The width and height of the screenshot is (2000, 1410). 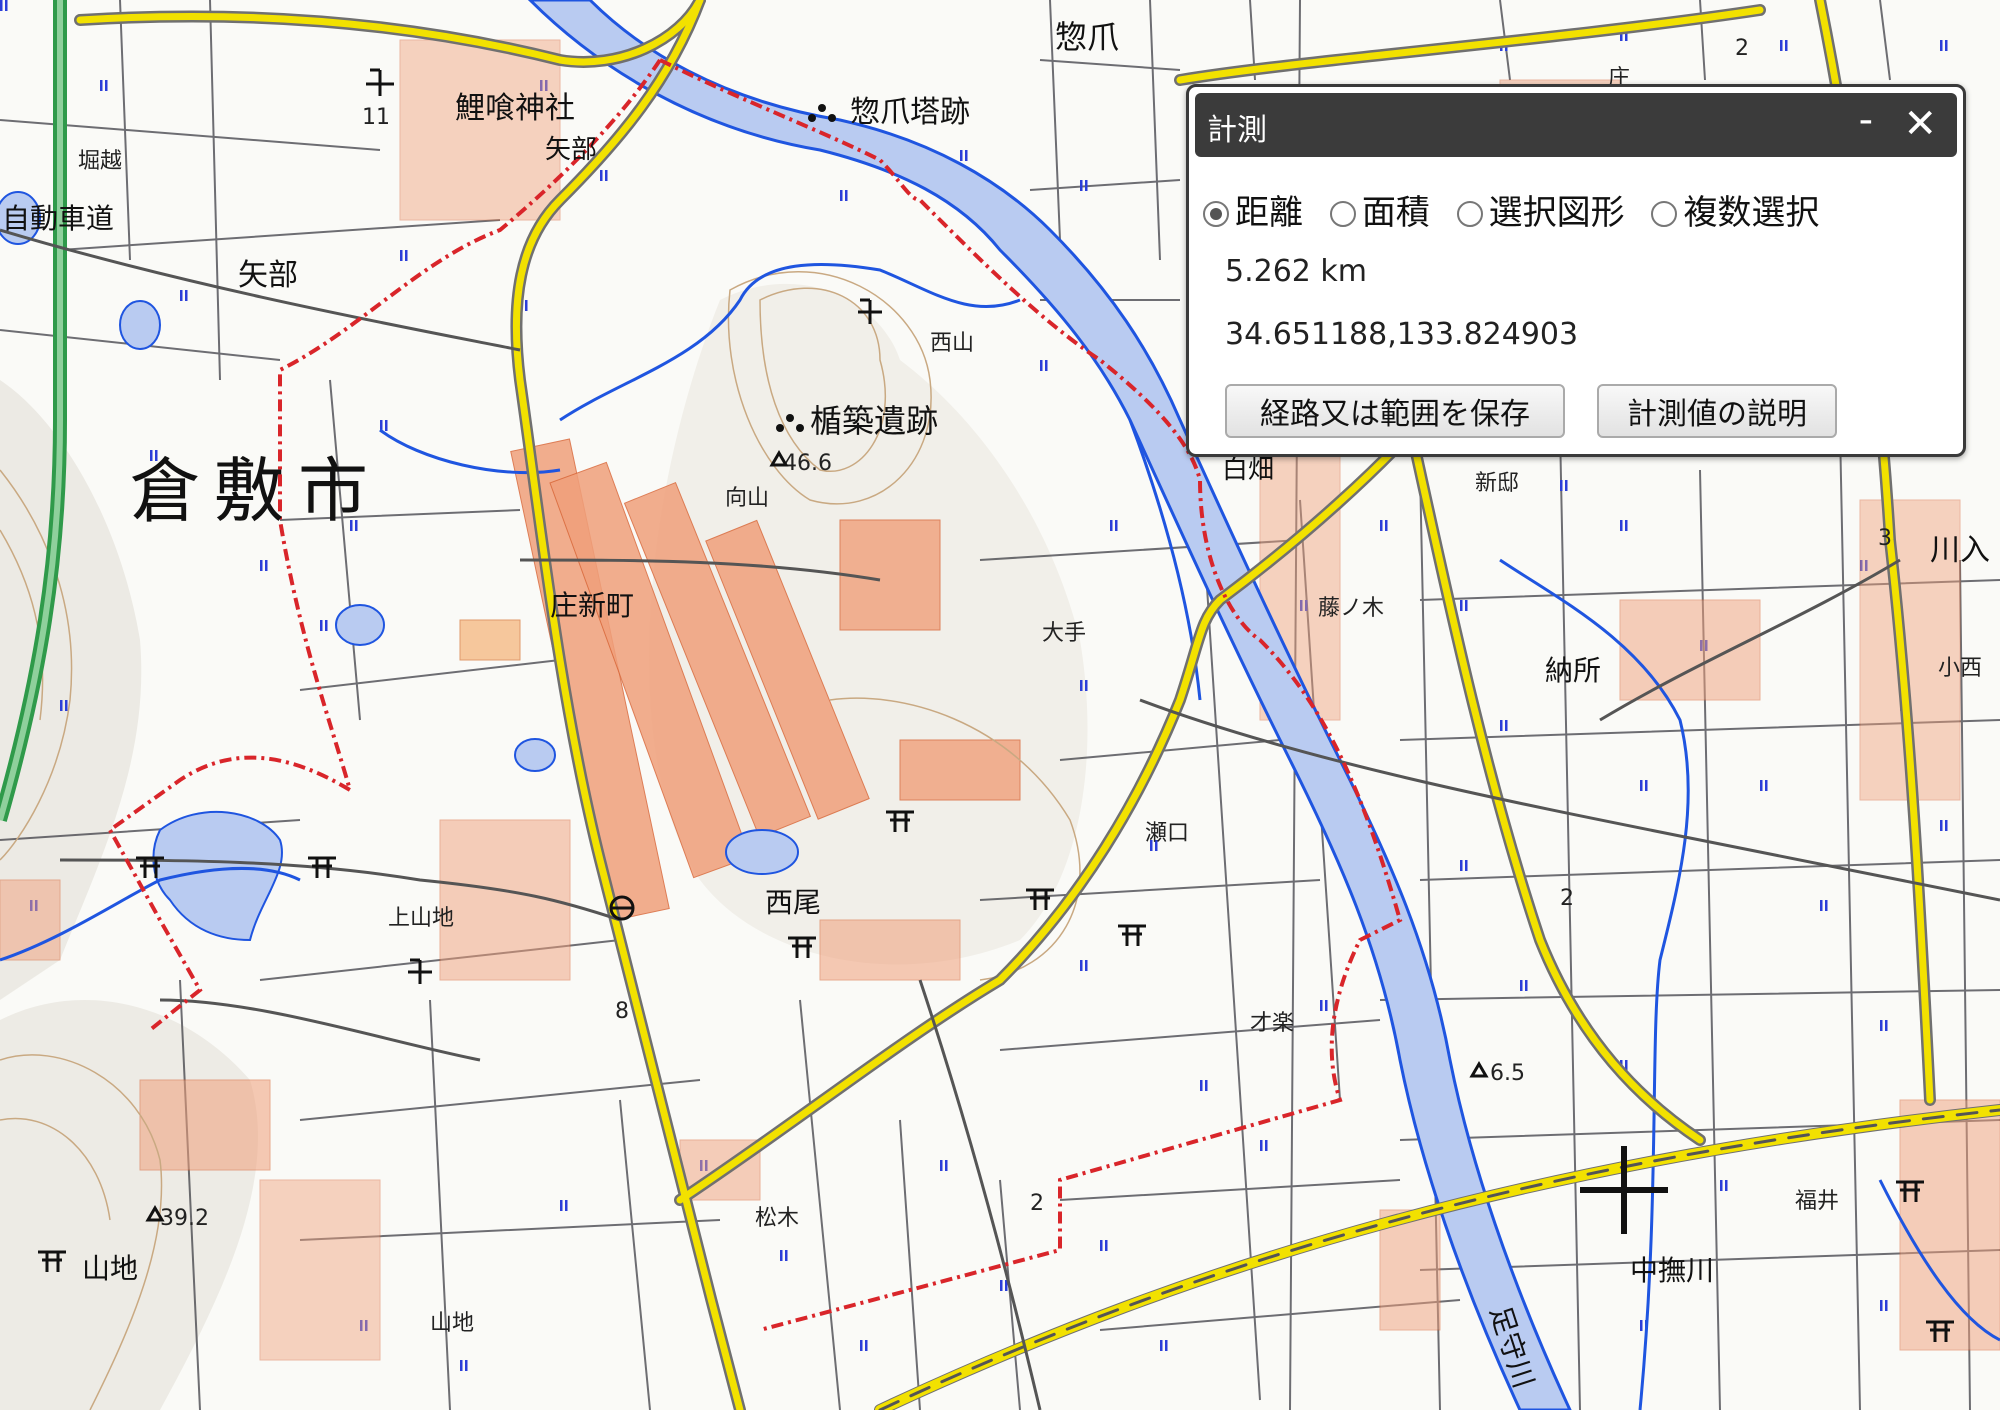 I want to click on route-number-6: 2, so click(x=1567, y=898).